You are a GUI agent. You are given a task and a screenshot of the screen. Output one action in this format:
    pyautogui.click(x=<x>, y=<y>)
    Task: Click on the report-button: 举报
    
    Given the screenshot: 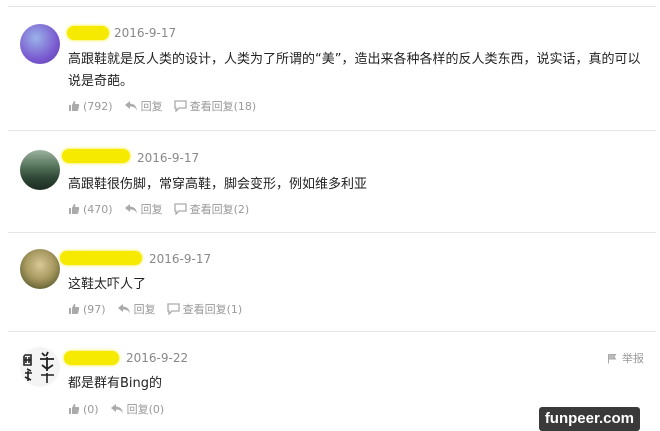 What is the action you would take?
    pyautogui.click(x=625, y=358)
    